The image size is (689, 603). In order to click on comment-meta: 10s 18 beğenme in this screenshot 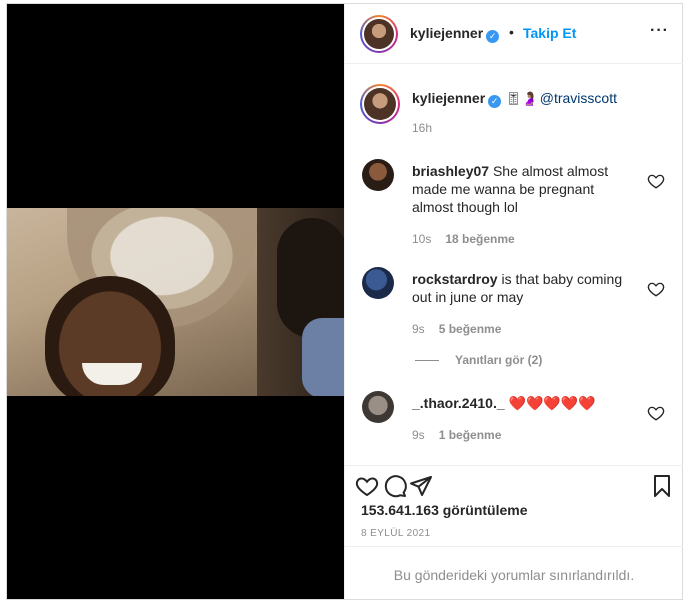, I will do `click(463, 239)`.